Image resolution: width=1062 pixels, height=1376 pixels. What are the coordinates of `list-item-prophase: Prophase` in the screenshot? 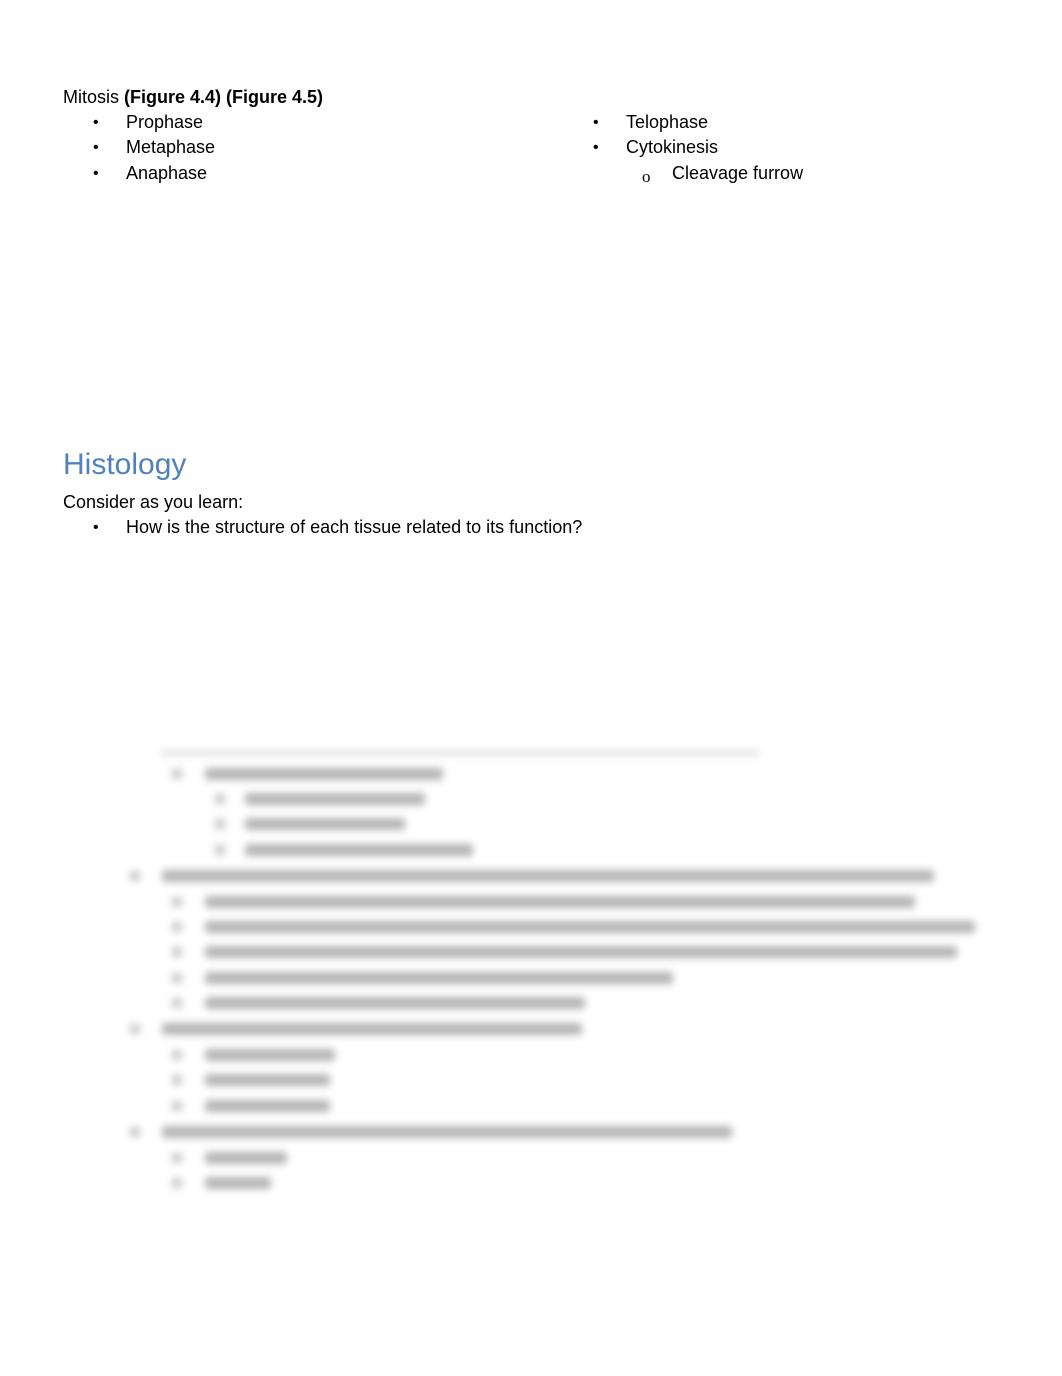 It's located at (165, 122).